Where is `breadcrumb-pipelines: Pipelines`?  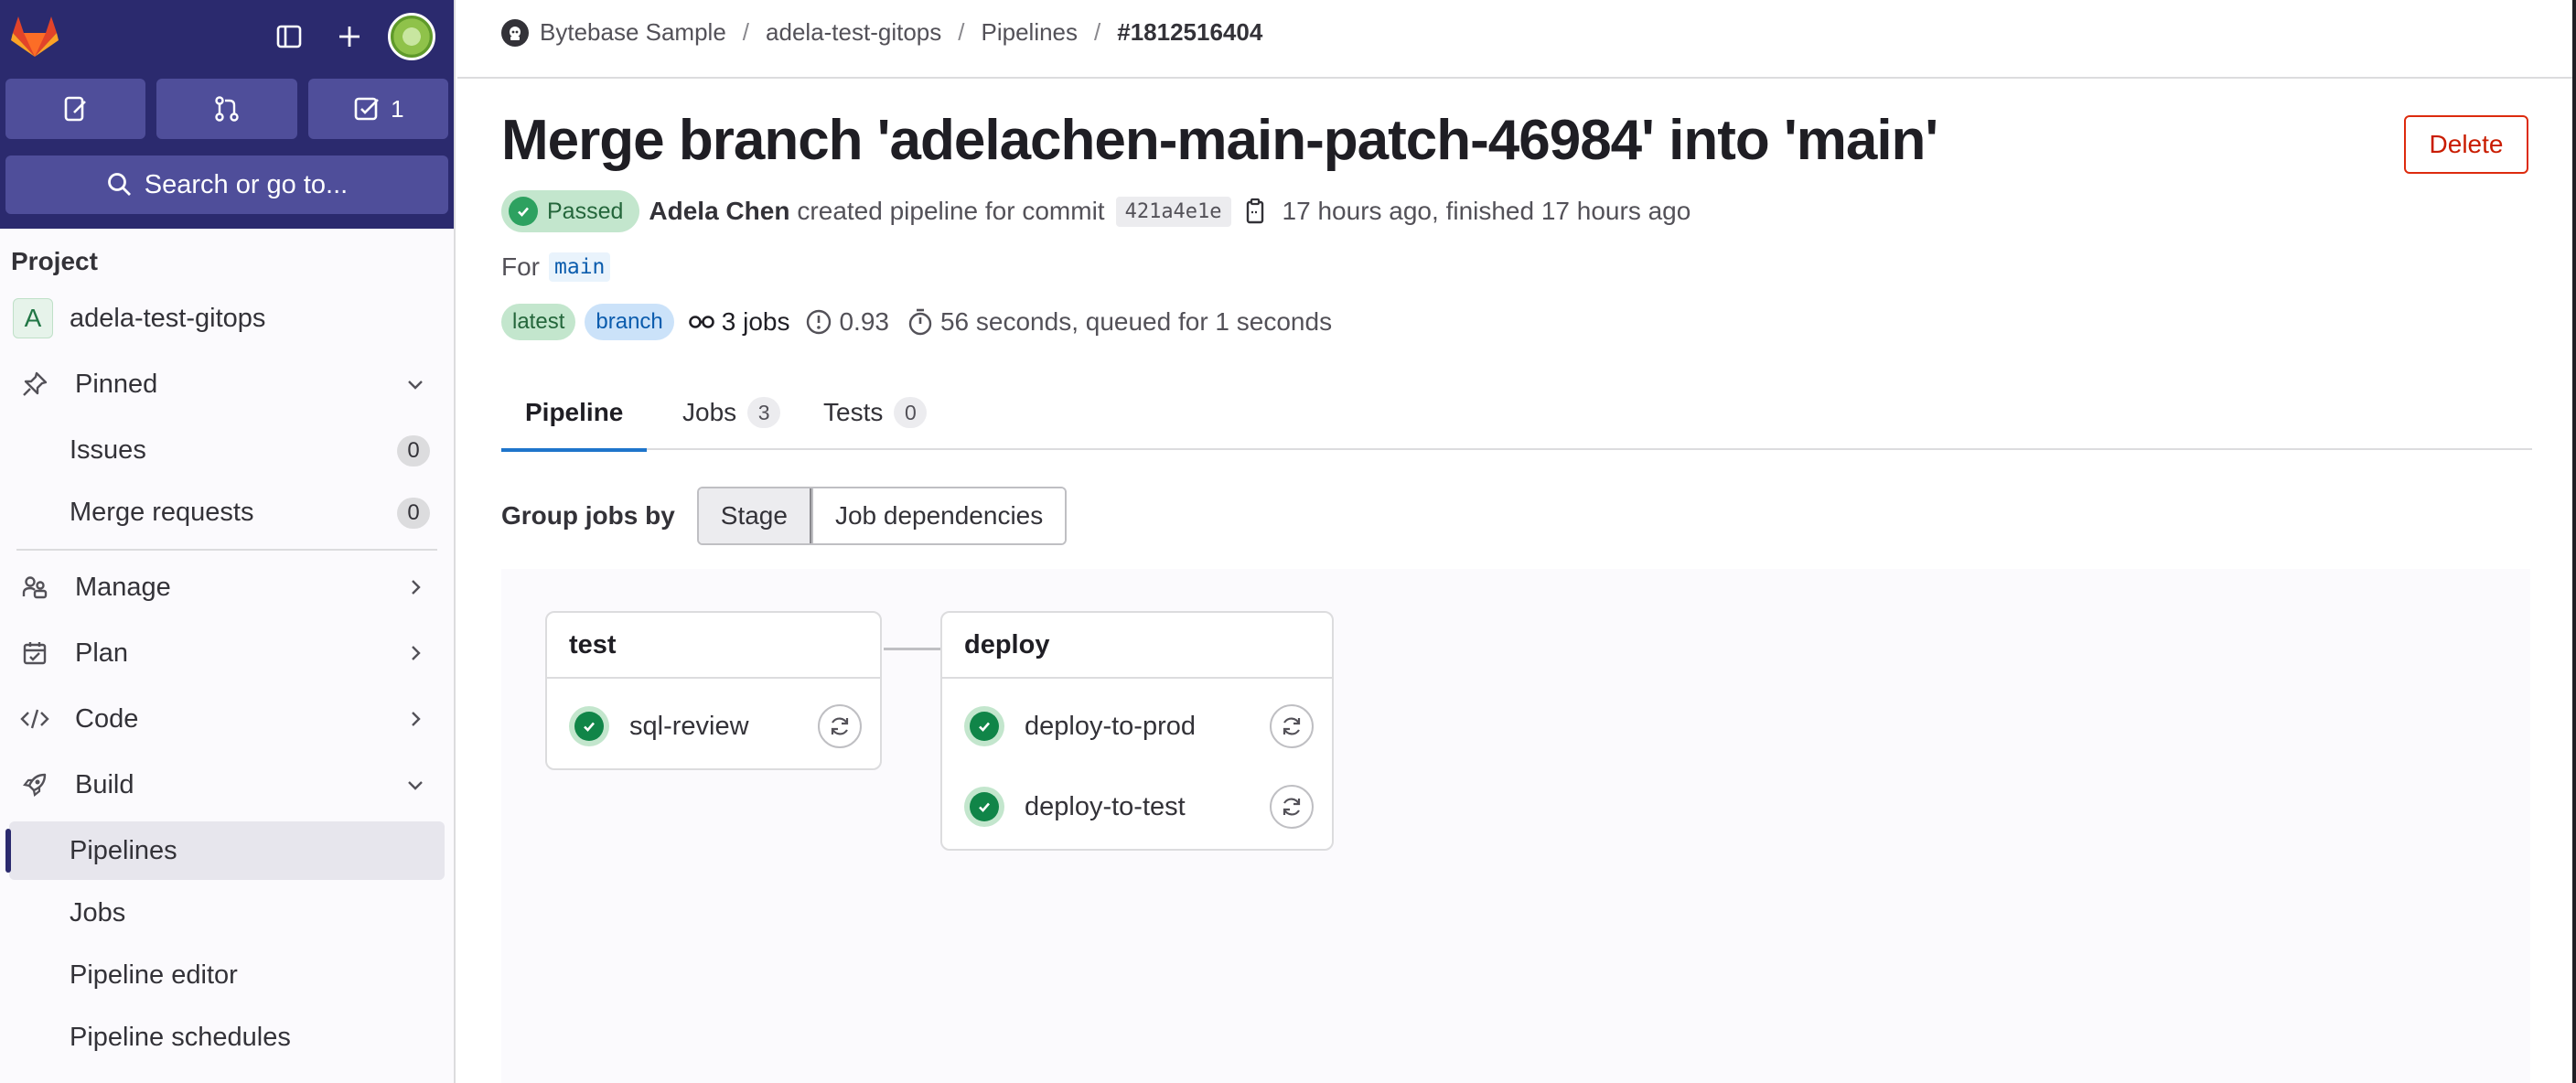
breadcrumb-pipelines: Pipelines is located at coordinates (1030, 32).